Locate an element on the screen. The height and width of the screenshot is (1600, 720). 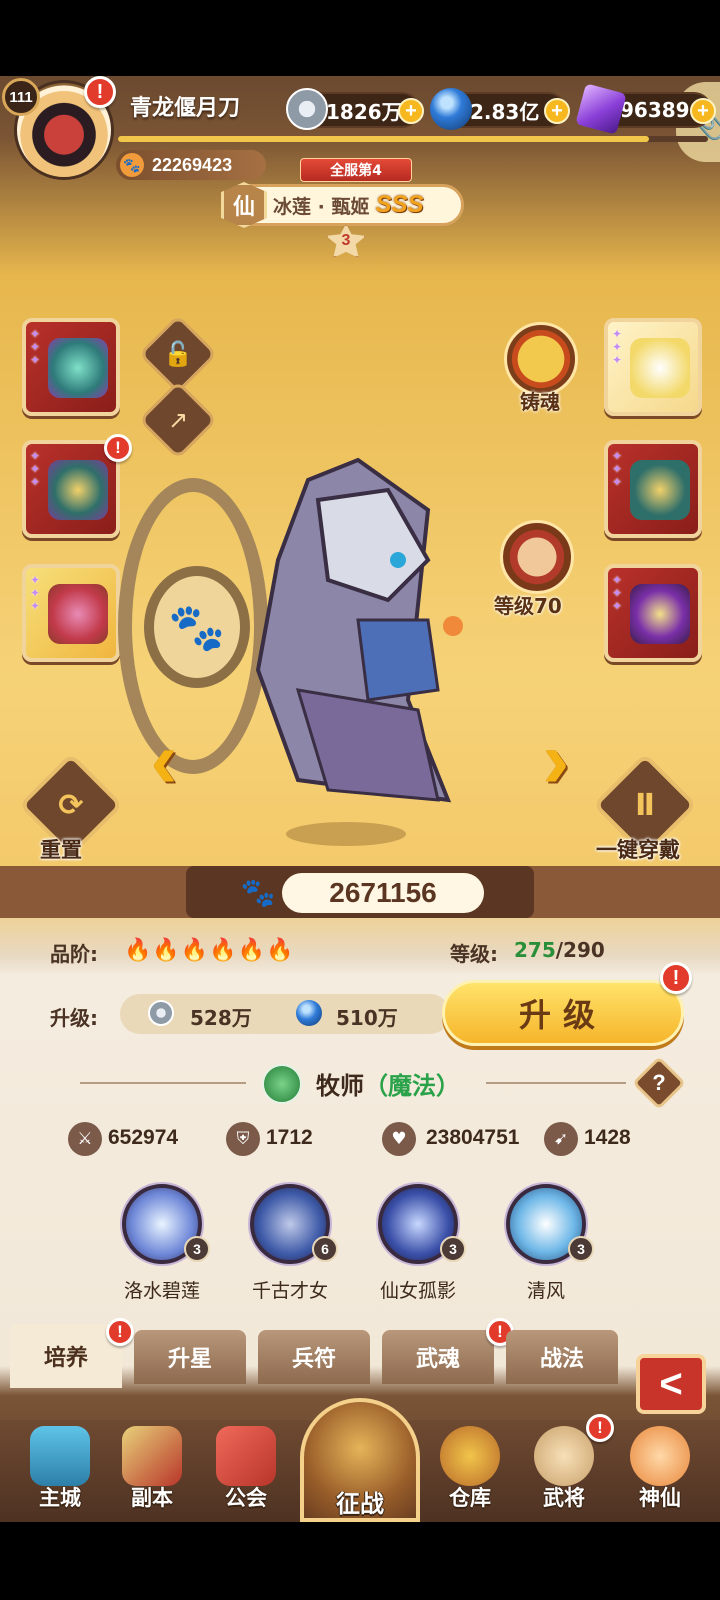
equip-slot-treasure: ✦ ✦ ✦ is located at coordinates (653, 613).